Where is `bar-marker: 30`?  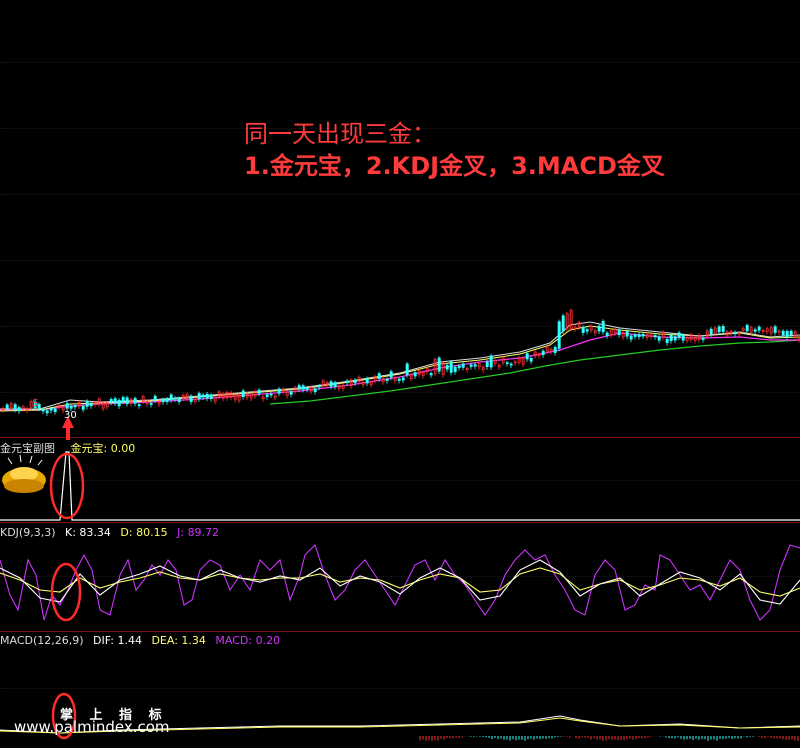 bar-marker: 30 is located at coordinates (70, 415).